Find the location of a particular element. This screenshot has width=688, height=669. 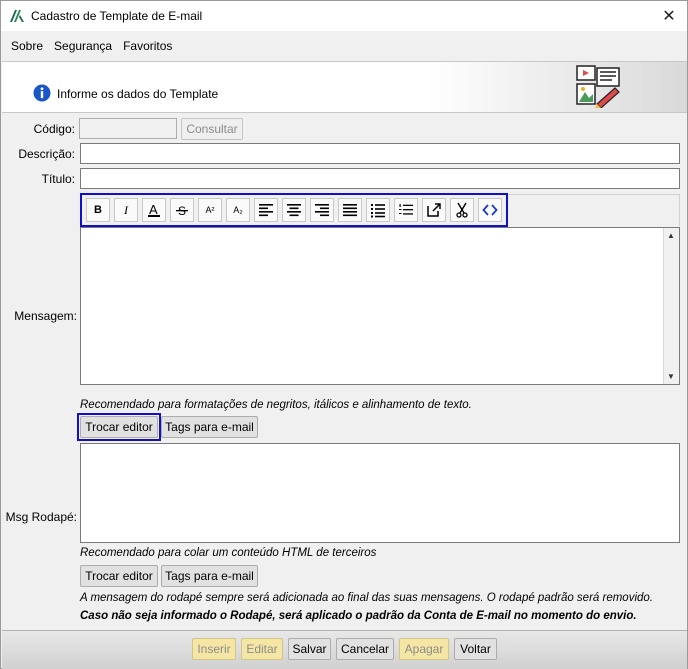

tags-email-button: Tags para e-mail is located at coordinates (209, 427).